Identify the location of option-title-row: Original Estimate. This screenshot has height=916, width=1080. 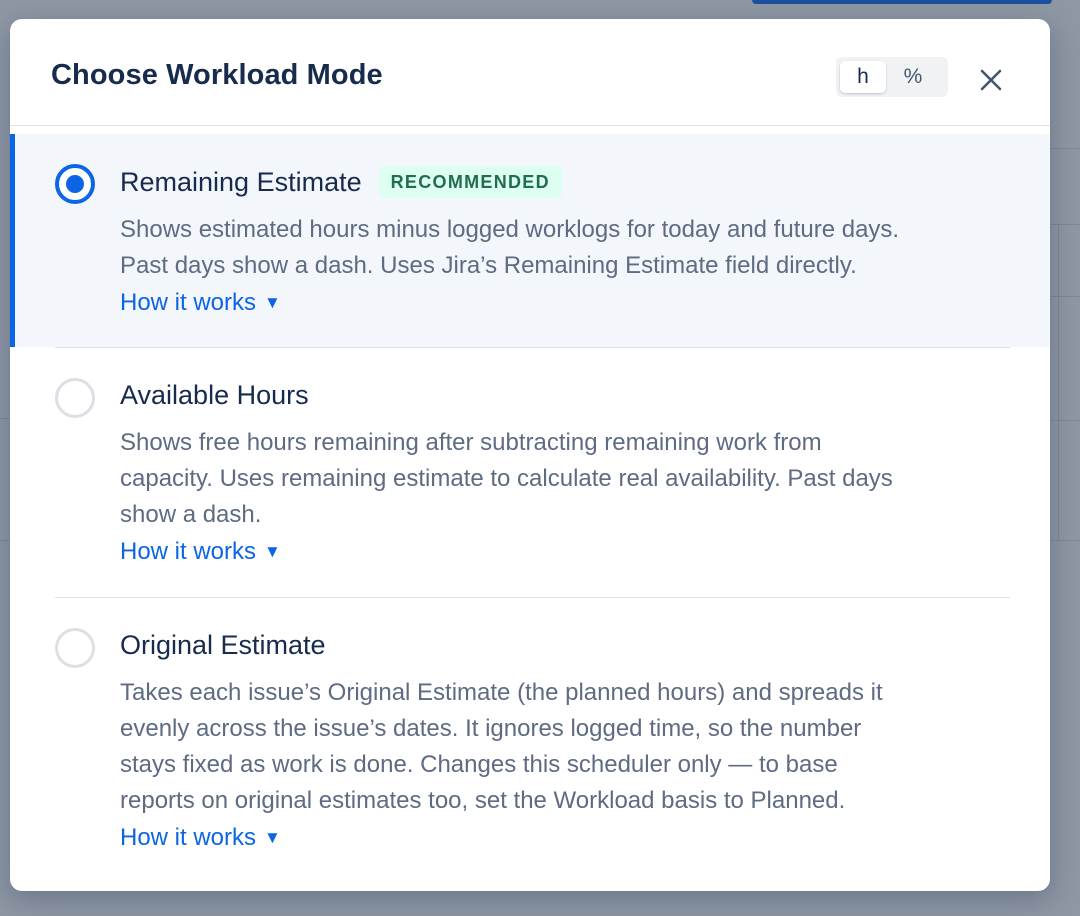
(223, 645).